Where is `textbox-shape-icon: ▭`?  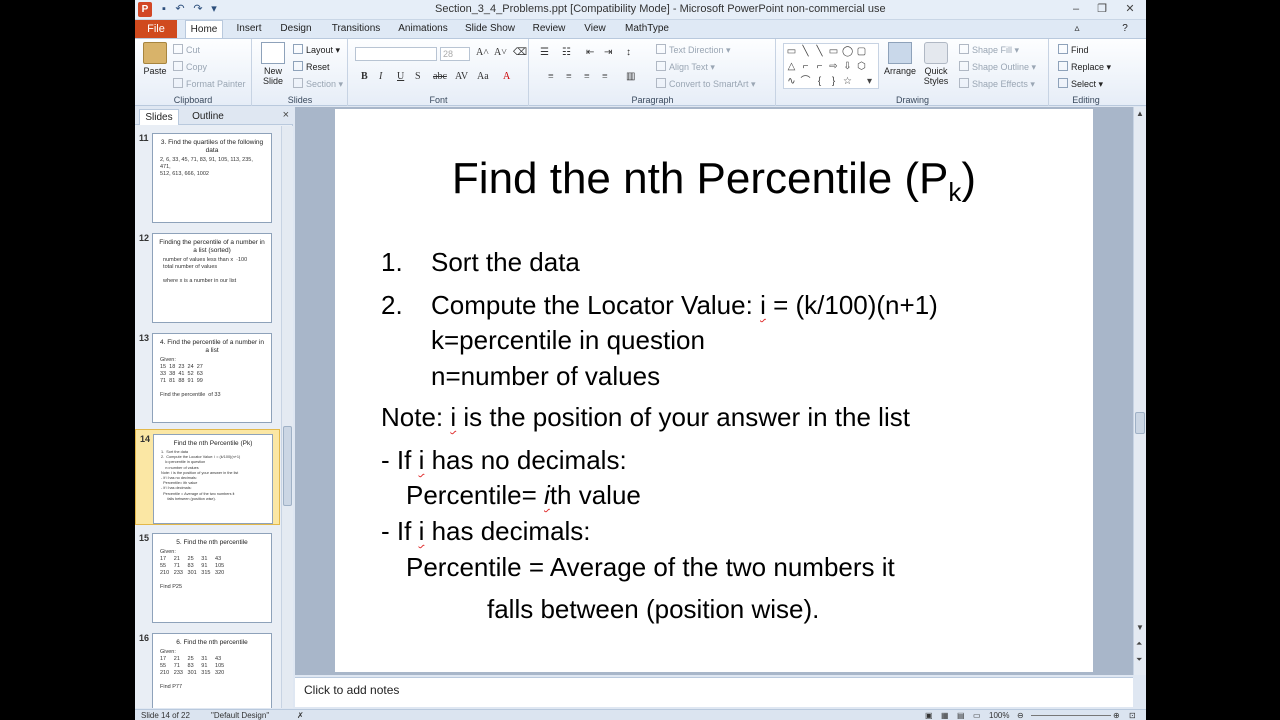 textbox-shape-icon: ▭ is located at coordinates (791, 51).